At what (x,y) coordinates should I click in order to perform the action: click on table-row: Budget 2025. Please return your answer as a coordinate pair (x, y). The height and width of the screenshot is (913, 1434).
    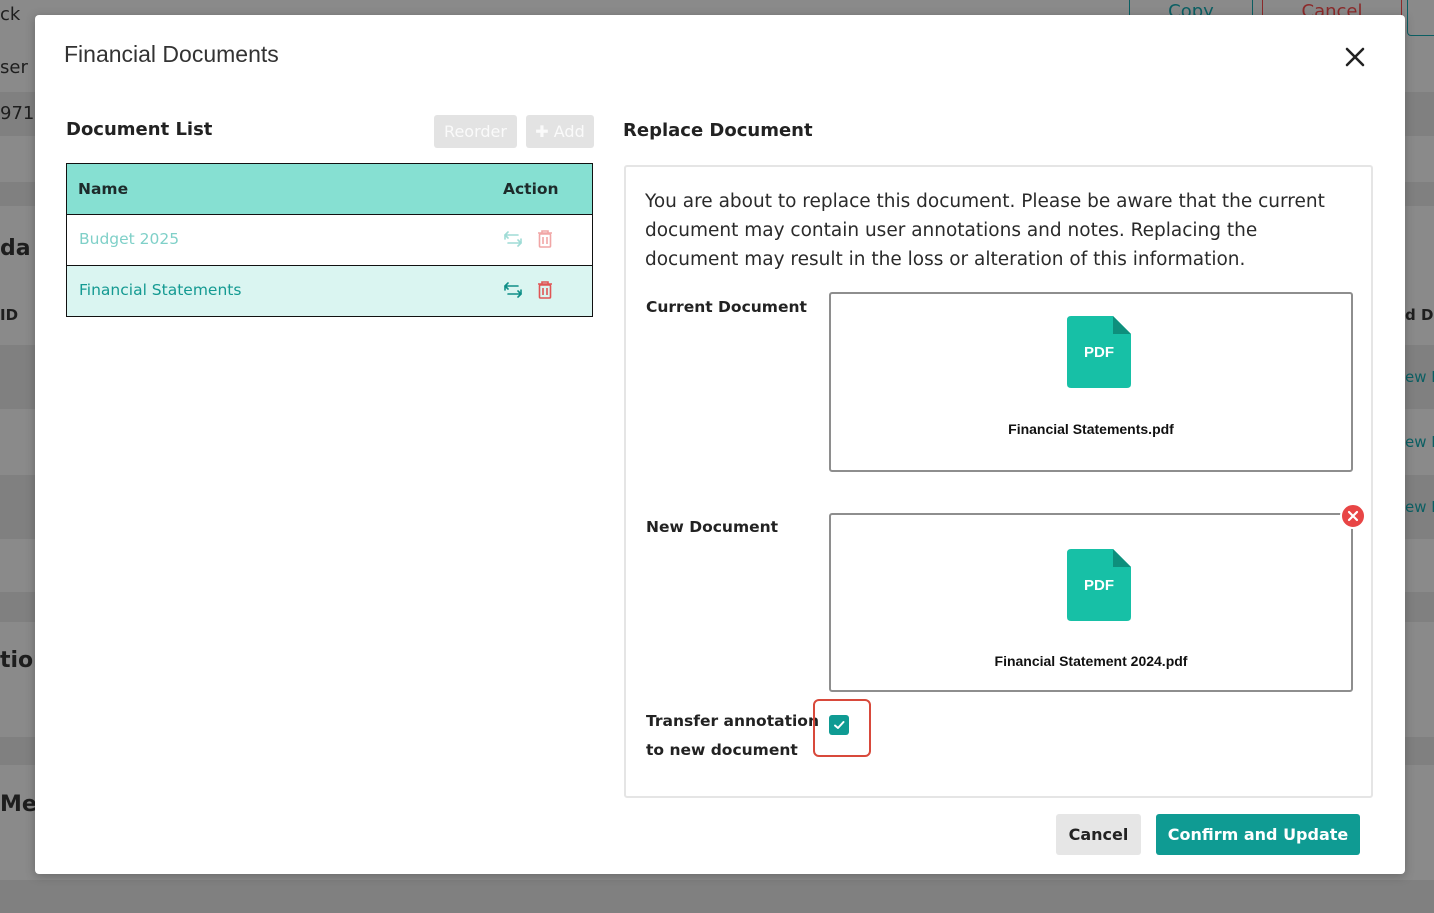
    Looking at the image, I should click on (329, 240).